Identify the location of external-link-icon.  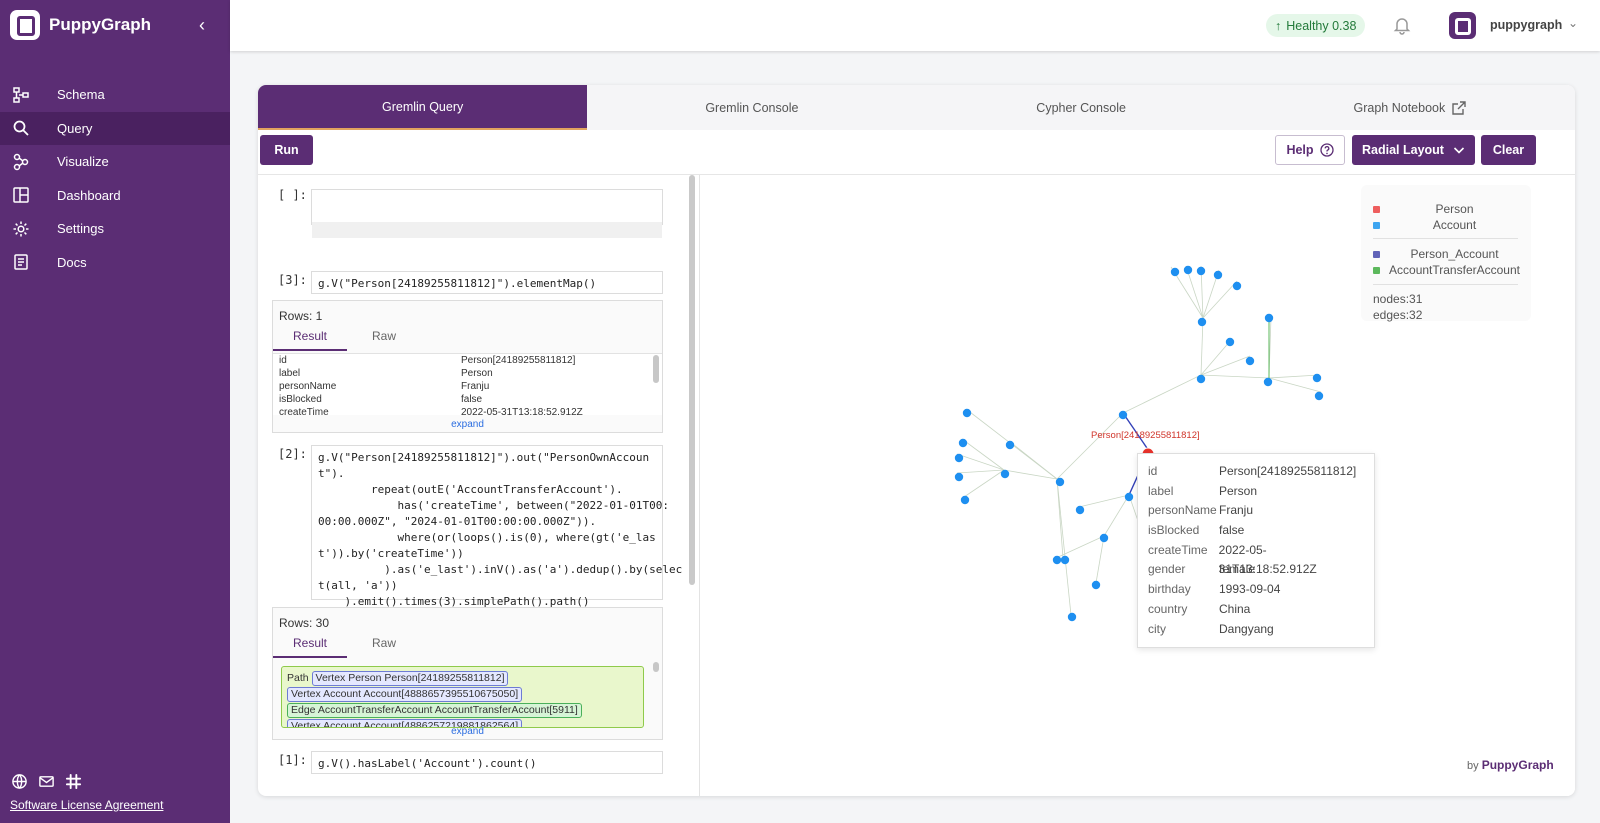
(1459, 108).